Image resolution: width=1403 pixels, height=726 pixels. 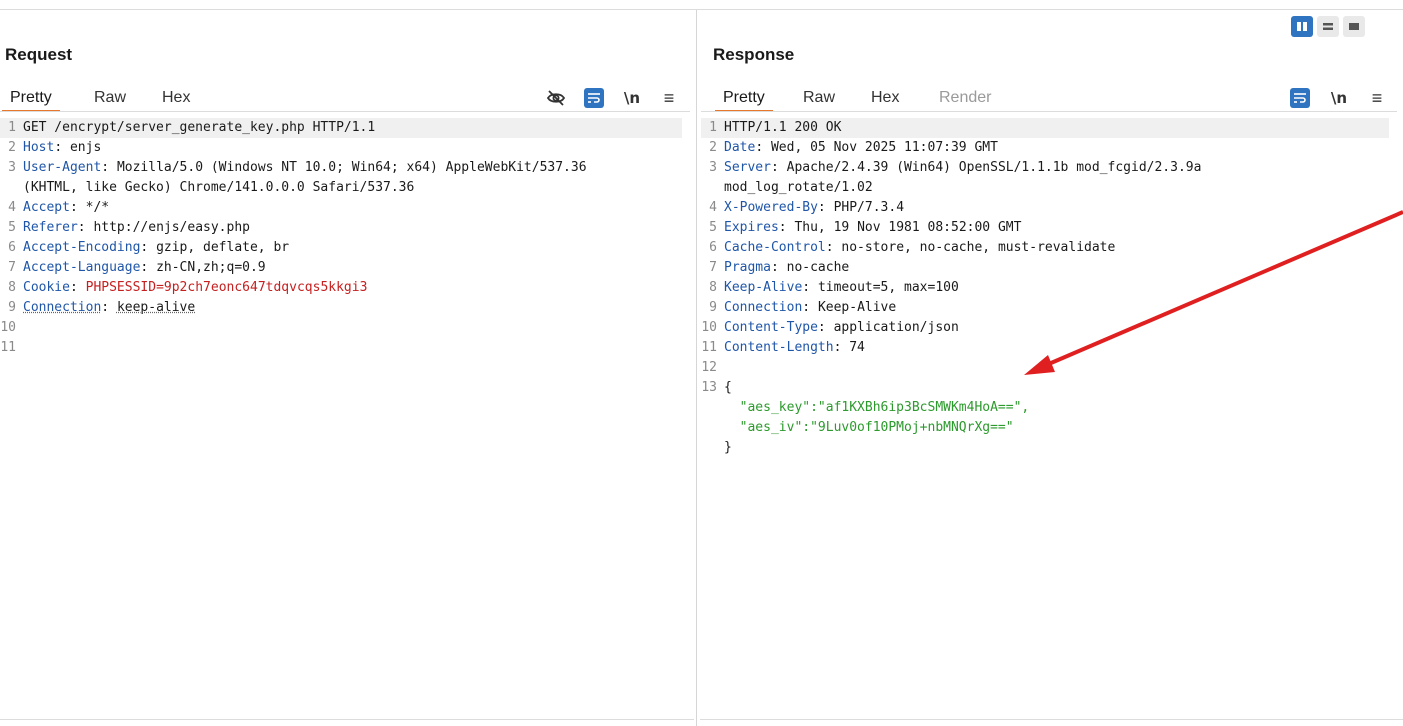 What do you see at coordinates (12, 287) in the screenshot?
I see `line-number: 8` at bounding box center [12, 287].